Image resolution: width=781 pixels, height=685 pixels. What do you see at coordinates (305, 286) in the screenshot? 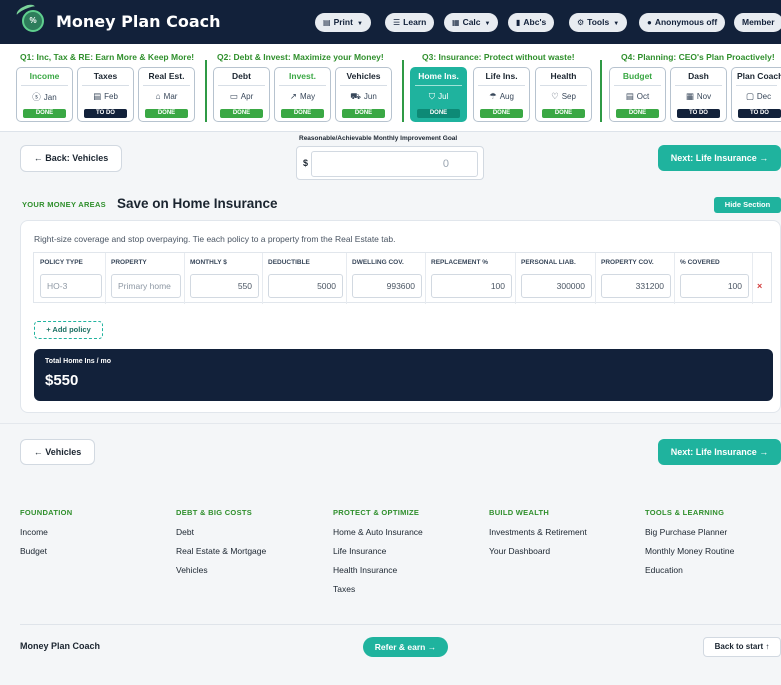
I see `deductible-input: 5000` at bounding box center [305, 286].